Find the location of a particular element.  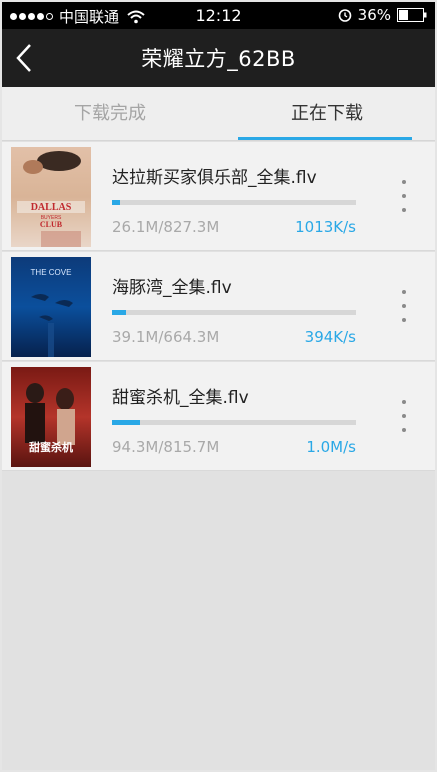

navigation-bar: 荣耀立方_62BB is located at coordinates (218, 58).